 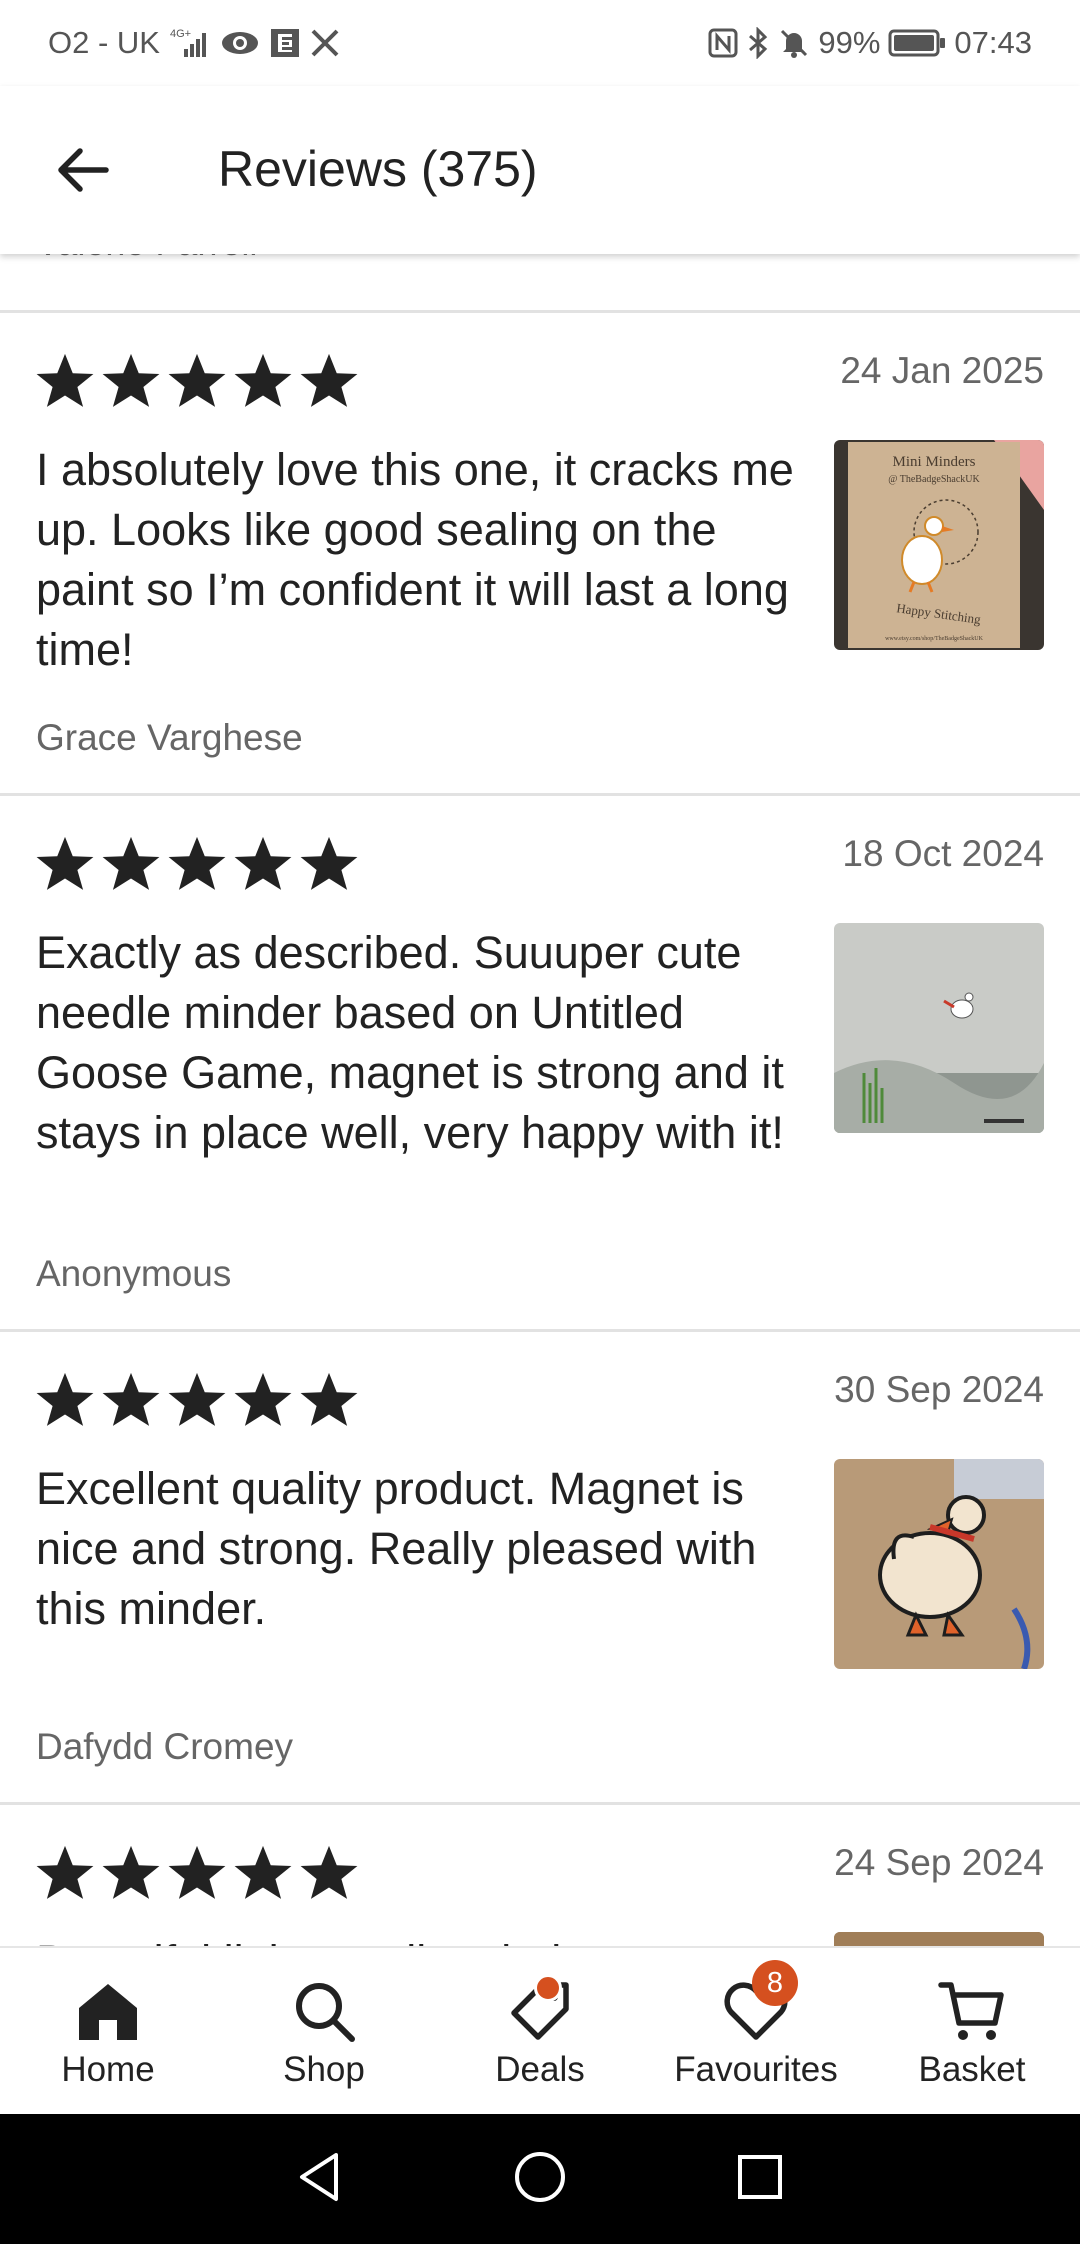 What do you see at coordinates (934, 479) in the screenshot?
I see `card-handle: @ TheBadgeShackUK` at bounding box center [934, 479].